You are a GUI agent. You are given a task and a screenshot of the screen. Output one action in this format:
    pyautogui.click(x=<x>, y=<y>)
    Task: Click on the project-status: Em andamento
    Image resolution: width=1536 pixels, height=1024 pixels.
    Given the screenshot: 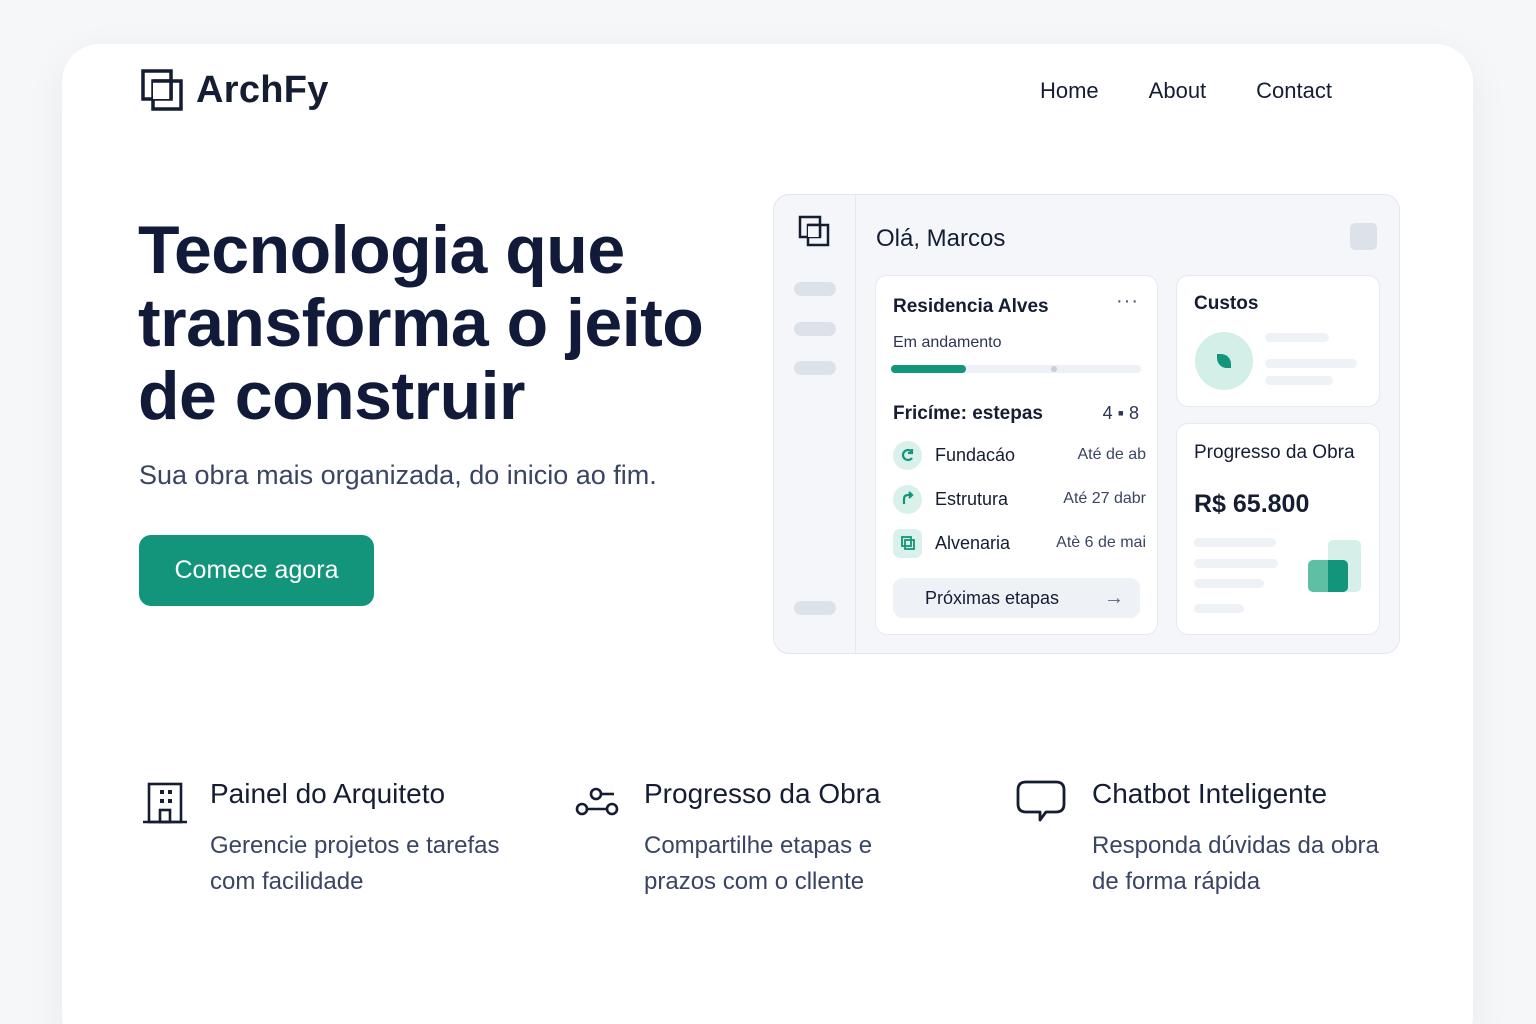 What is the action you would take?
    pyautogui.click(x=947, y=342)
    